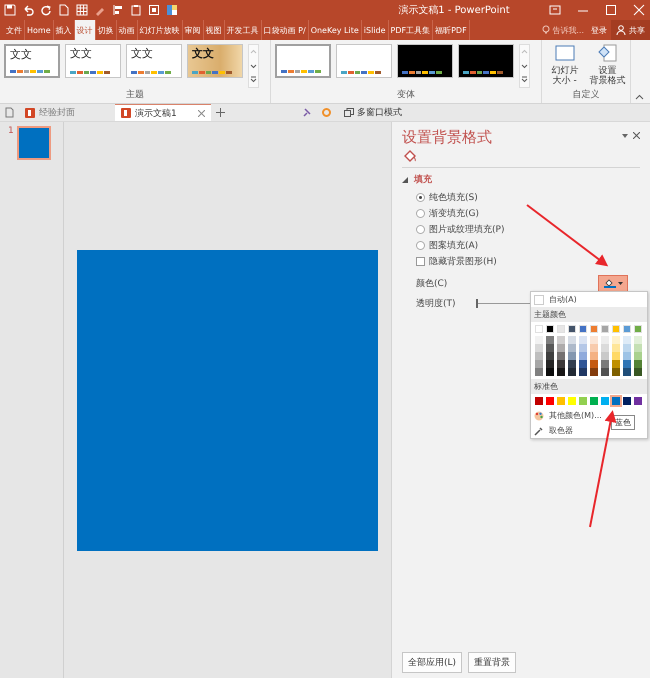  Describe the element at coordinates (555, 299) in the screenshot. I see `auto-color-item: 自动(A)` at that location.